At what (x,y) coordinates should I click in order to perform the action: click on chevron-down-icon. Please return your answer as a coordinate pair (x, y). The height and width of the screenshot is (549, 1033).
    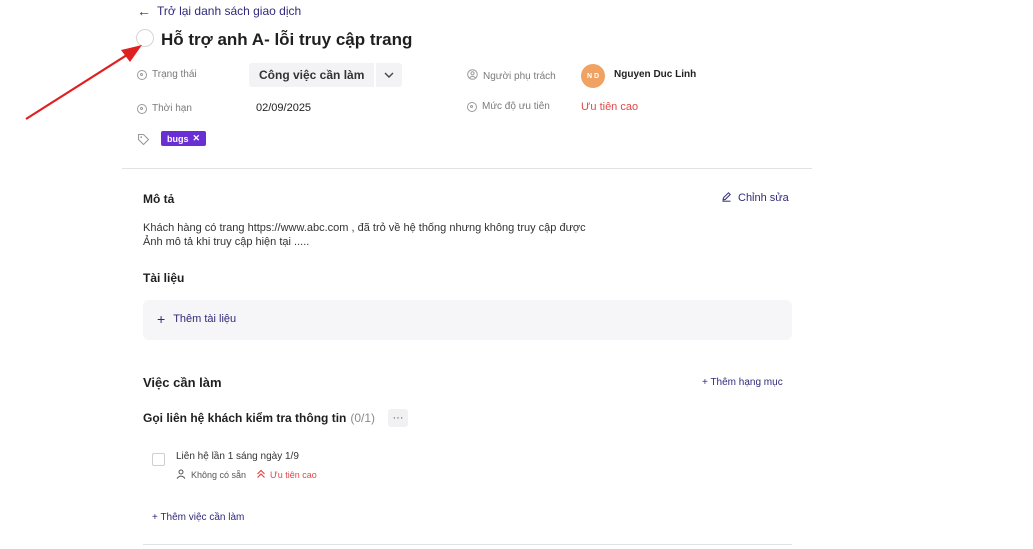
    Looking at the image, I should click on (389, 75).